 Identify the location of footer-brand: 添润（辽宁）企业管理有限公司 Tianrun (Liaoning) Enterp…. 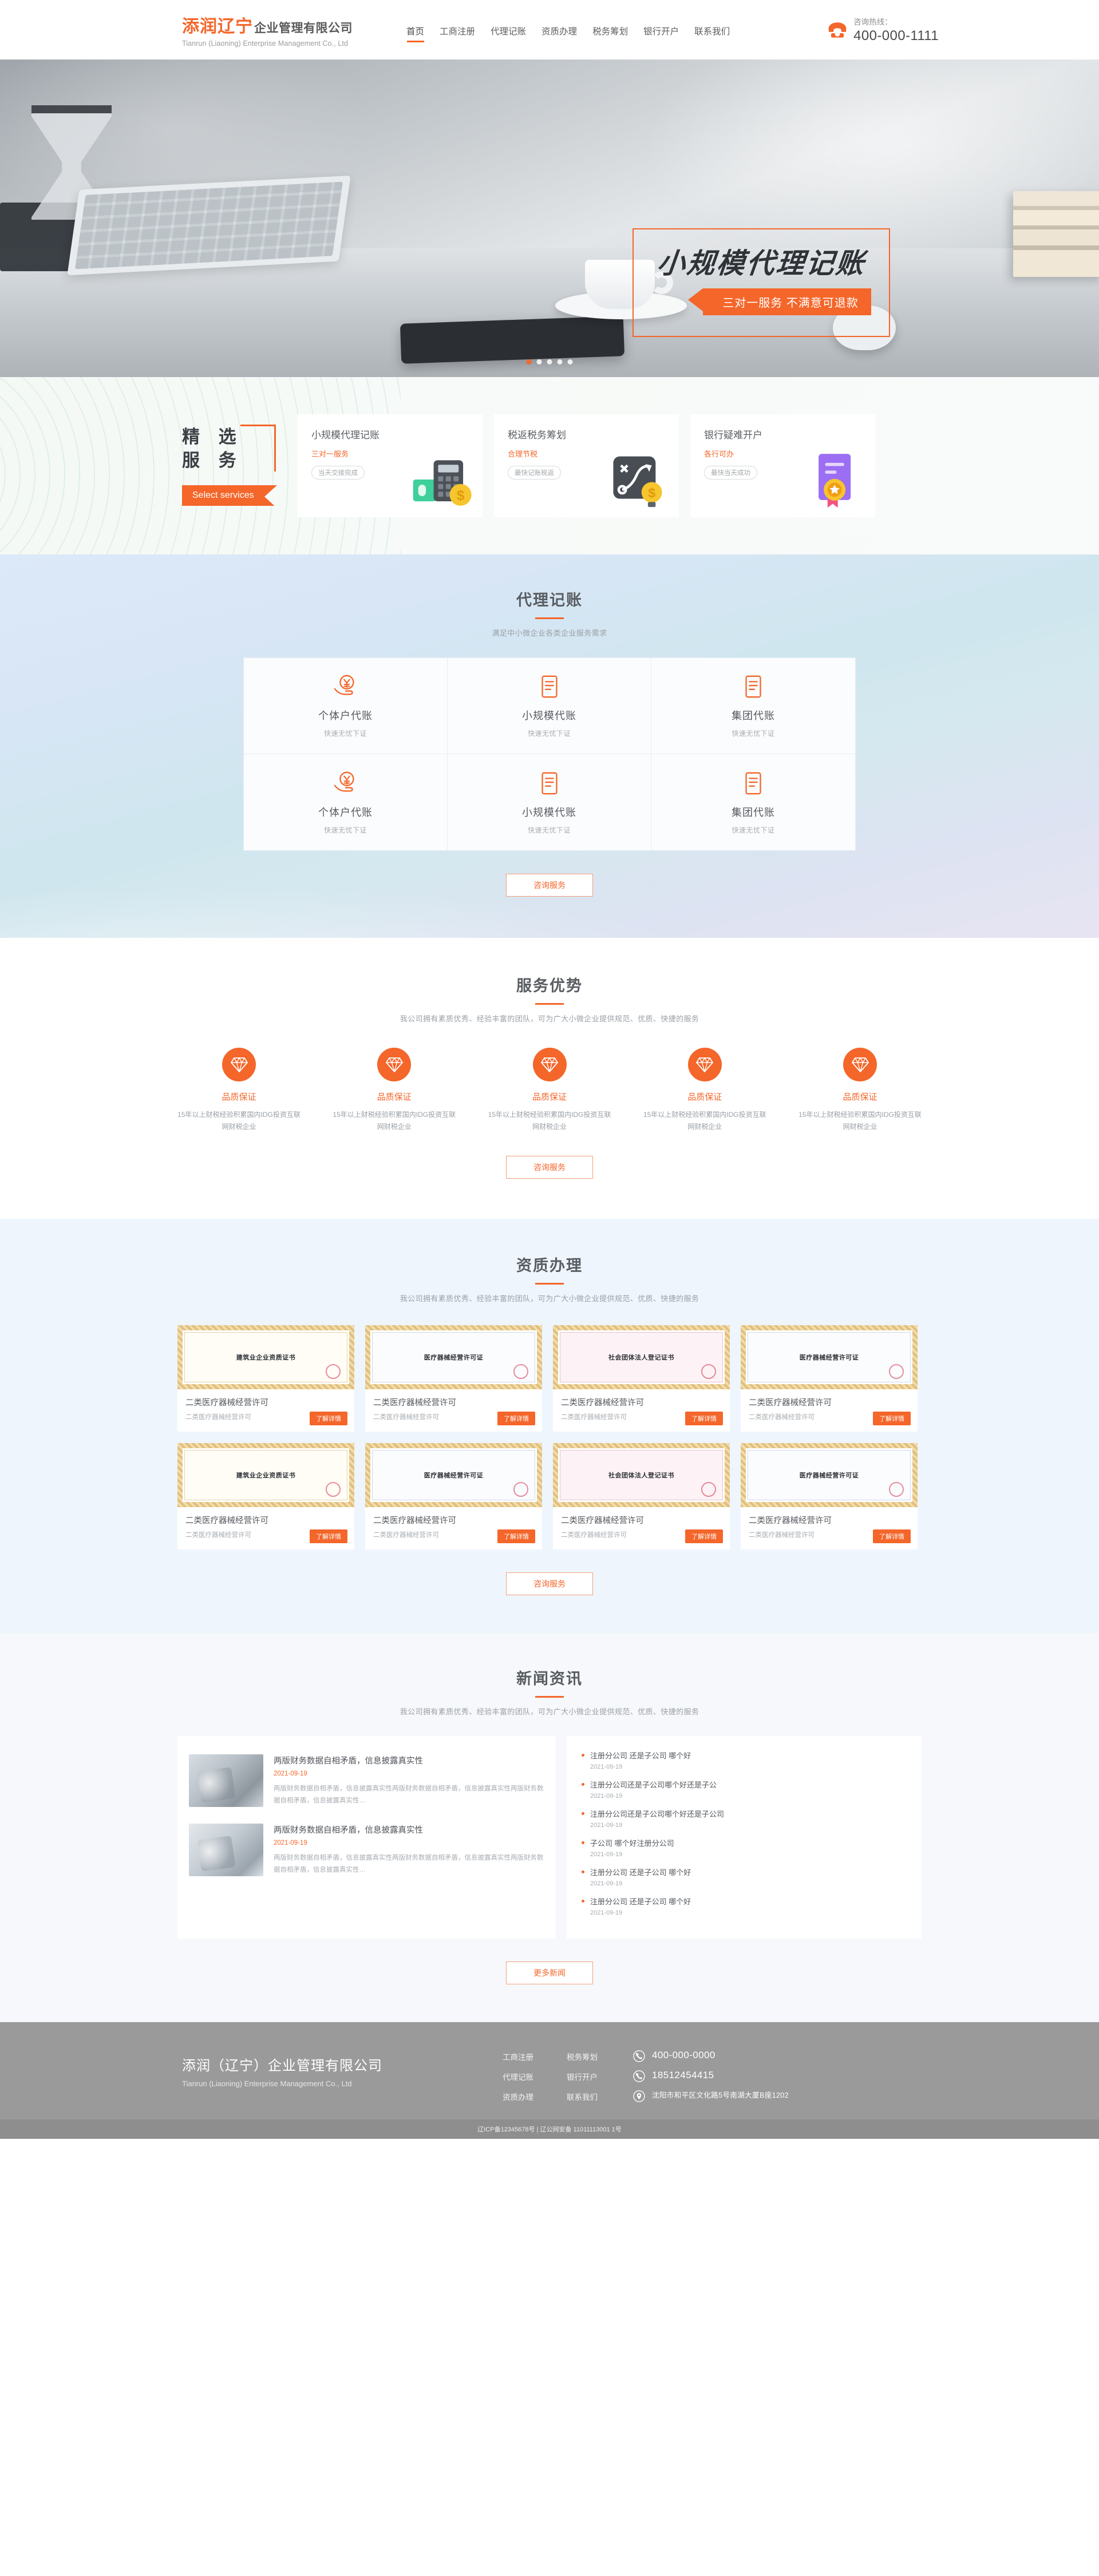
(342, 2067).